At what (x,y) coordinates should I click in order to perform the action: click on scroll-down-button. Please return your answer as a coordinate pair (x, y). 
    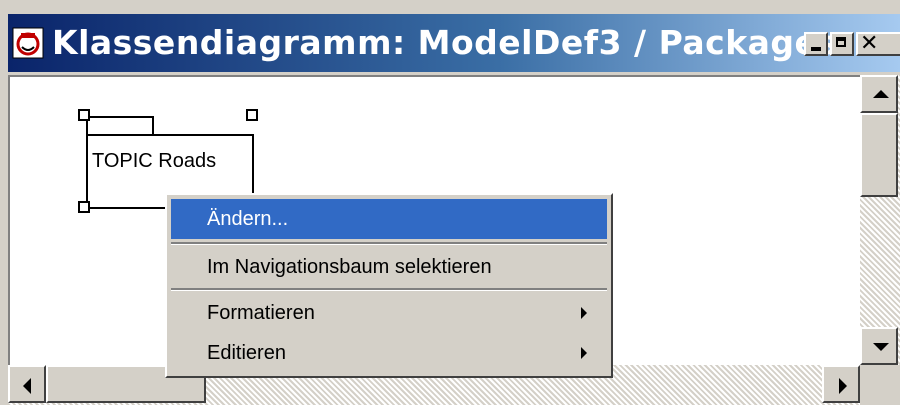
    Looking at the image, I should click on (879, 346).